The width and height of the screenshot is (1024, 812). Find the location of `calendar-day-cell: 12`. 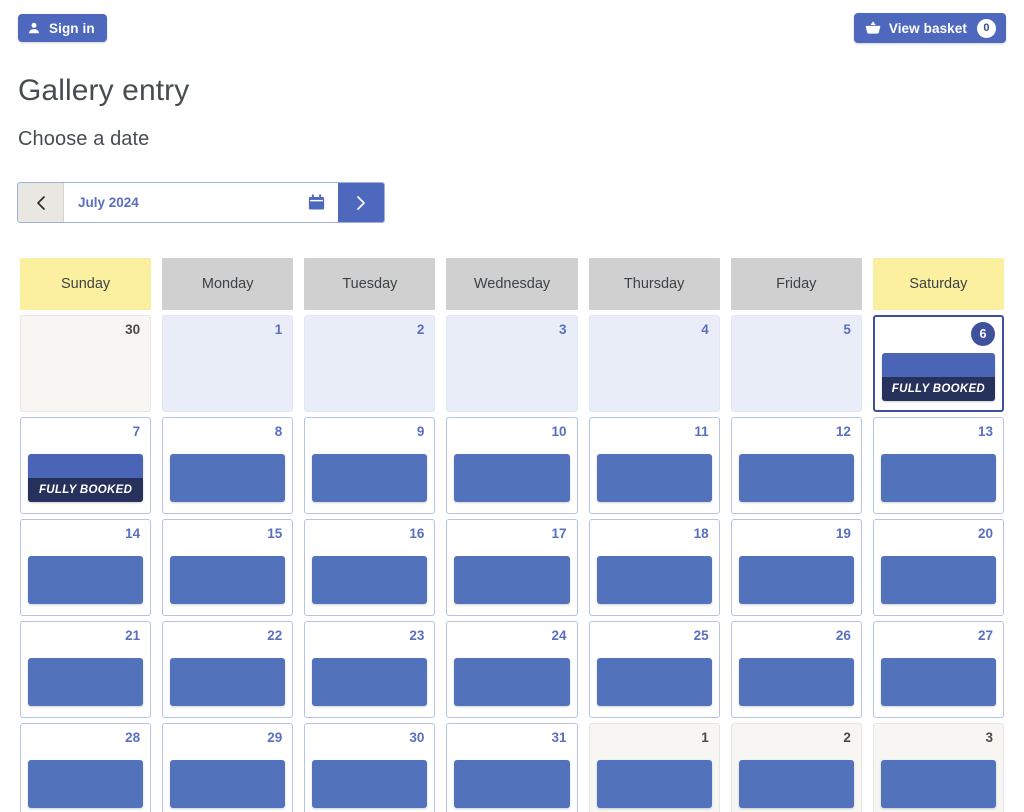

calendar-day-cell: 12 is located at coordinates (796, 465).